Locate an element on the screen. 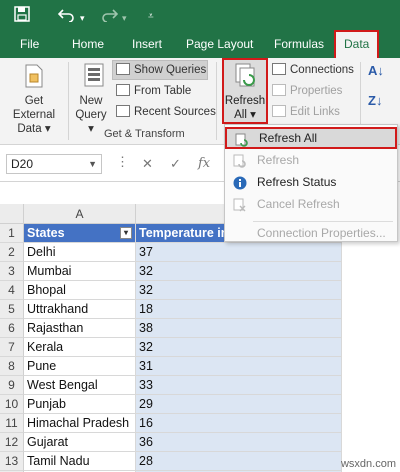 The image size is (400, 472). chevron-down-icon: ▼ is located at coordinates (92, 164).